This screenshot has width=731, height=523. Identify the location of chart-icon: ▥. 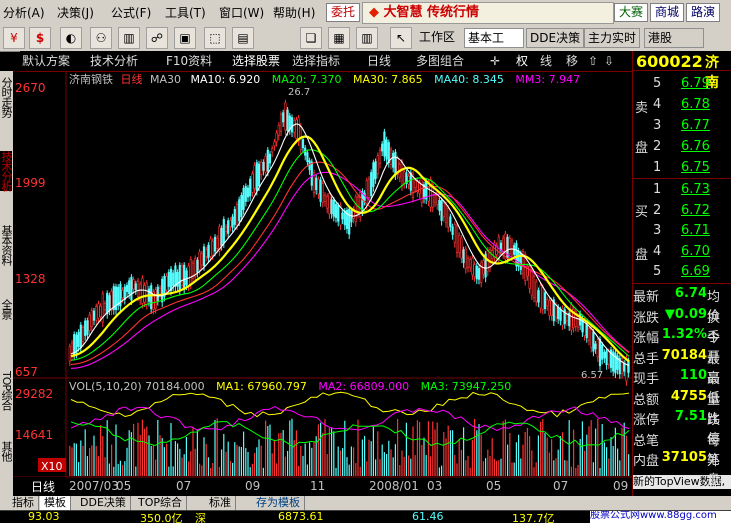
(129, 38).